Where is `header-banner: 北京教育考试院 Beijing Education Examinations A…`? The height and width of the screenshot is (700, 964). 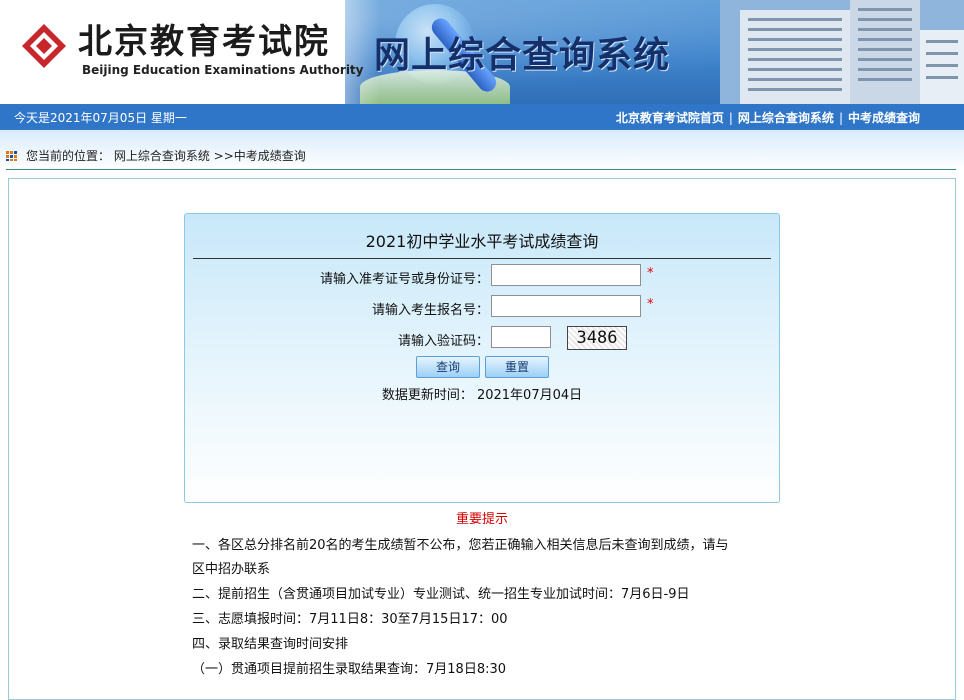
header-banner: 北京教育考试院 Beijing Education Examinations A… is located at coordinates (482, 52).